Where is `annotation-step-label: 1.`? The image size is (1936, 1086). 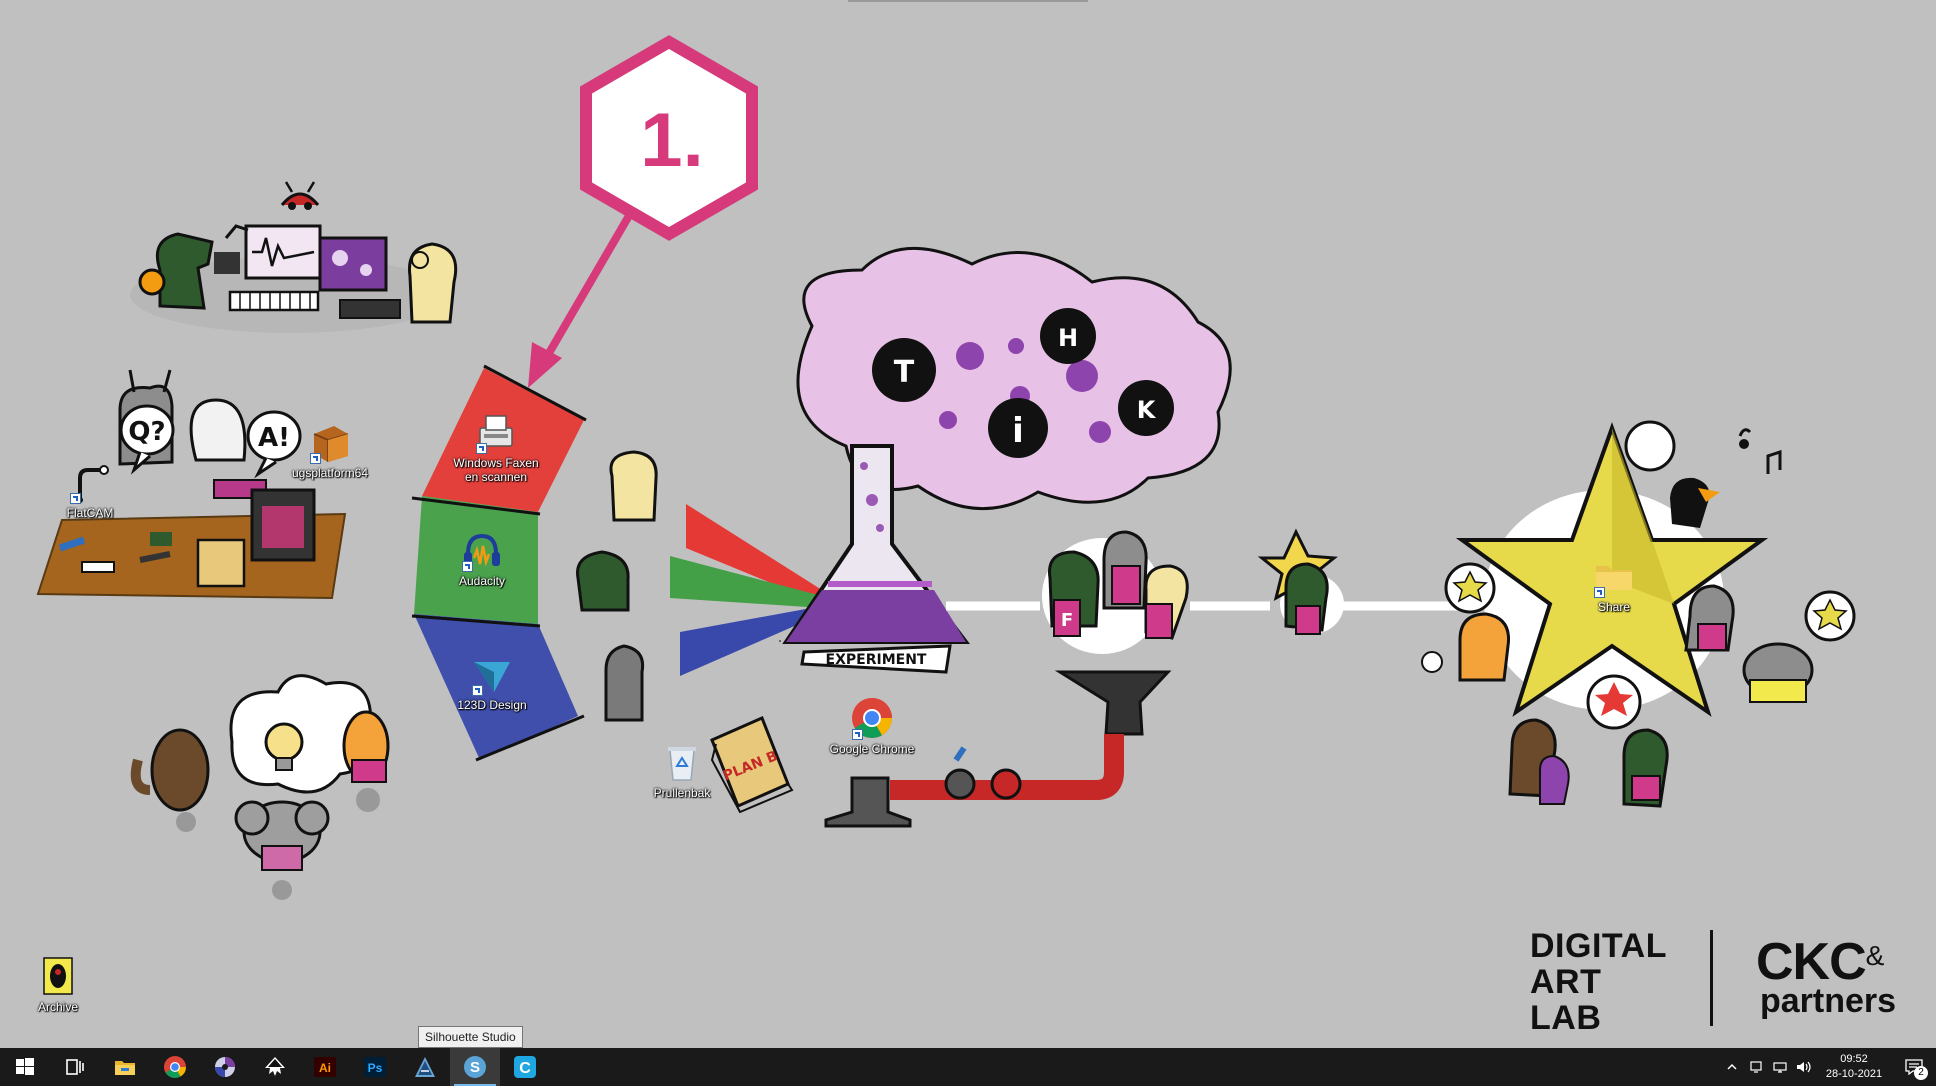 annotation-step-label: 1. is located at coordinates (671, 140).